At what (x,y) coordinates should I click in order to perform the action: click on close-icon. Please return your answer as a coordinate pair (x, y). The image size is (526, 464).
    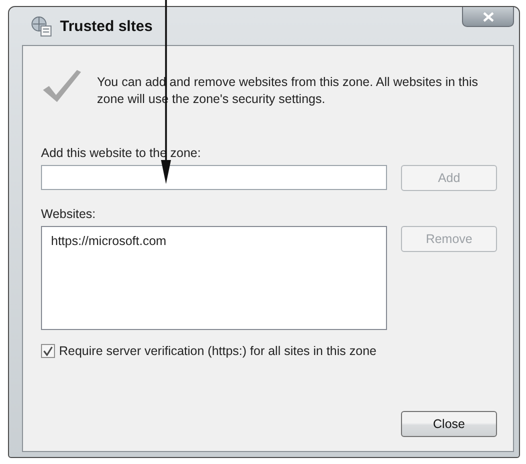
    Looking at the image, I should click on (488, 17).